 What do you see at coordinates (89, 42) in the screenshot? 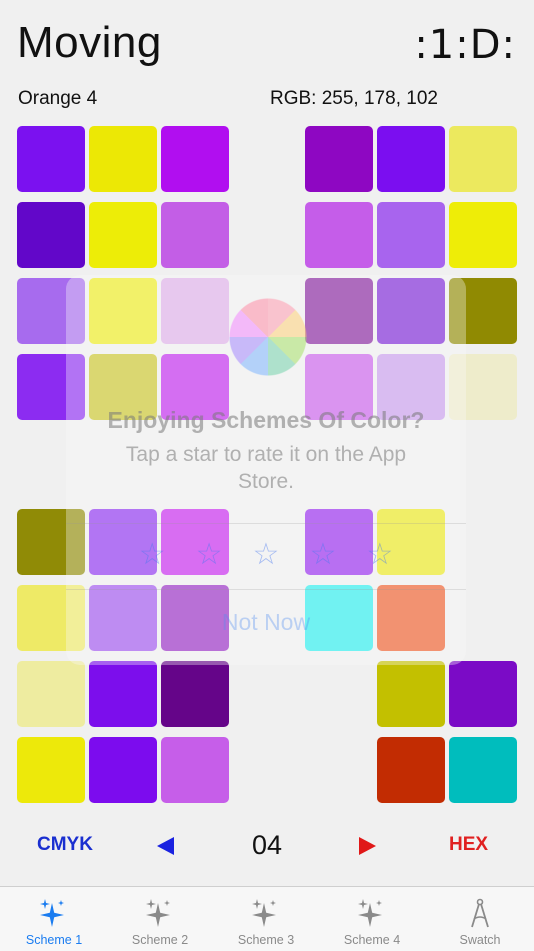
I see `page-title: Moving` at bounding box center [89, 42].